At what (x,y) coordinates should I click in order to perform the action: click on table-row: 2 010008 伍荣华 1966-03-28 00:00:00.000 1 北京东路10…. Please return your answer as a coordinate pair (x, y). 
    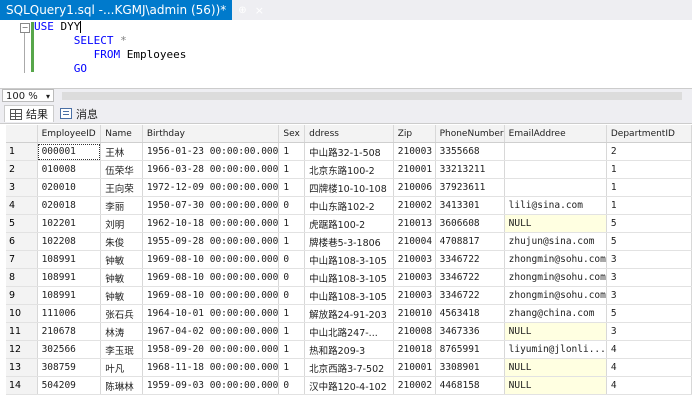
    Looking at the image, I should click on (349, 169).